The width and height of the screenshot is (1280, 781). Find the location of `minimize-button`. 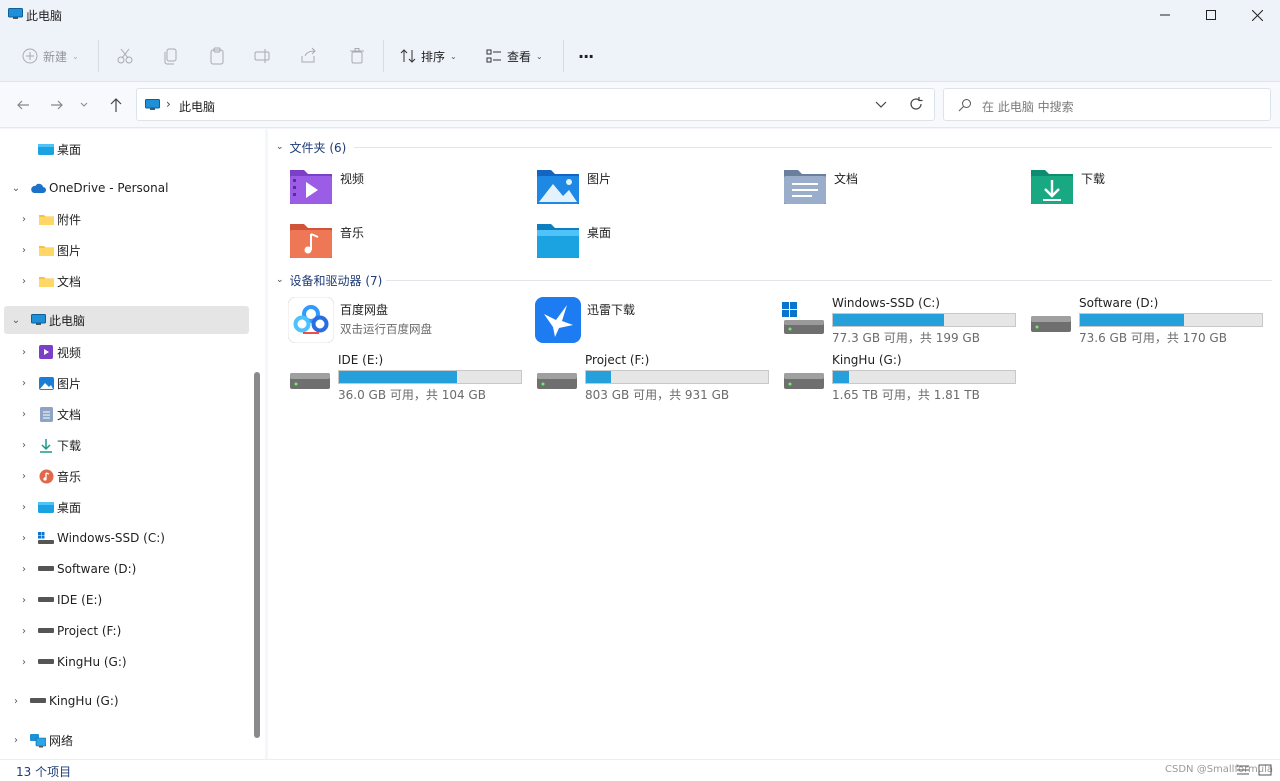

minimize-button is located at coordinates (1165, 15).